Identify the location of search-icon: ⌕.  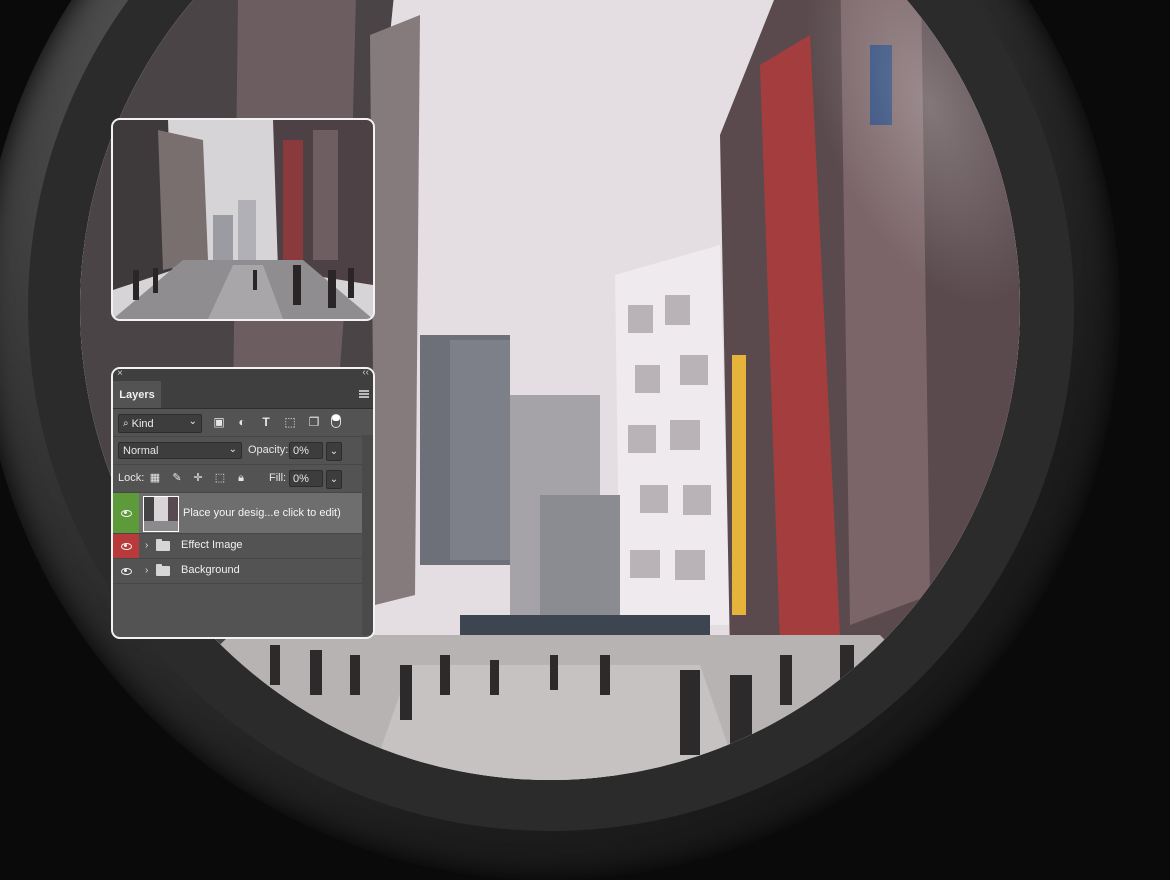
(126, 423).